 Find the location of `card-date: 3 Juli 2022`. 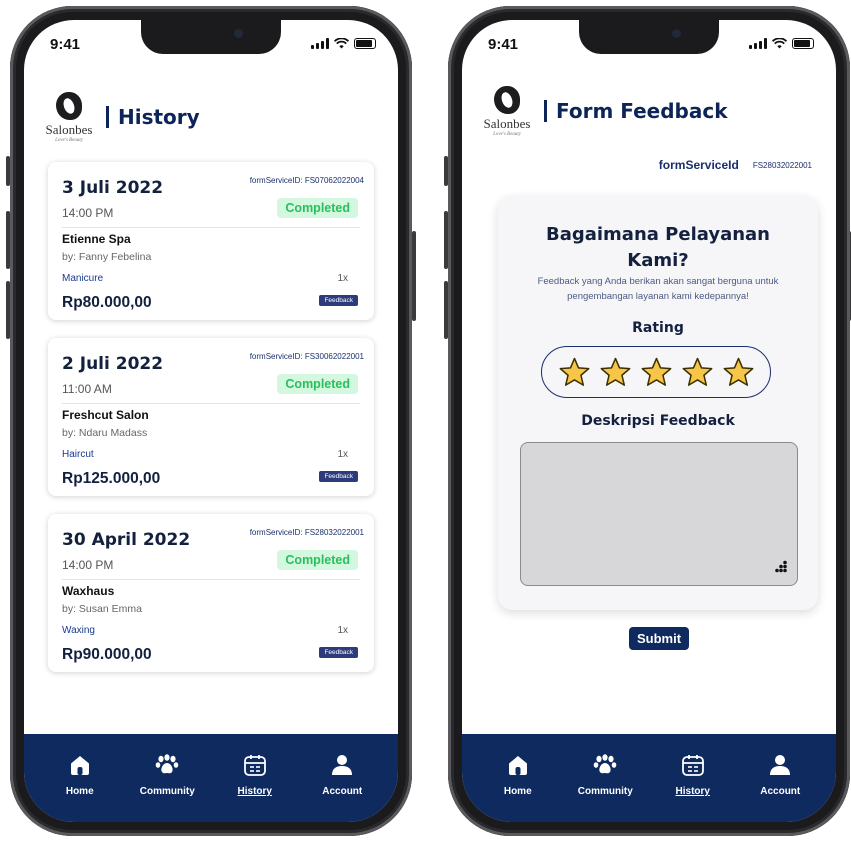

card-date: 3 Juli 2022 is located at coordinates (113, 188).